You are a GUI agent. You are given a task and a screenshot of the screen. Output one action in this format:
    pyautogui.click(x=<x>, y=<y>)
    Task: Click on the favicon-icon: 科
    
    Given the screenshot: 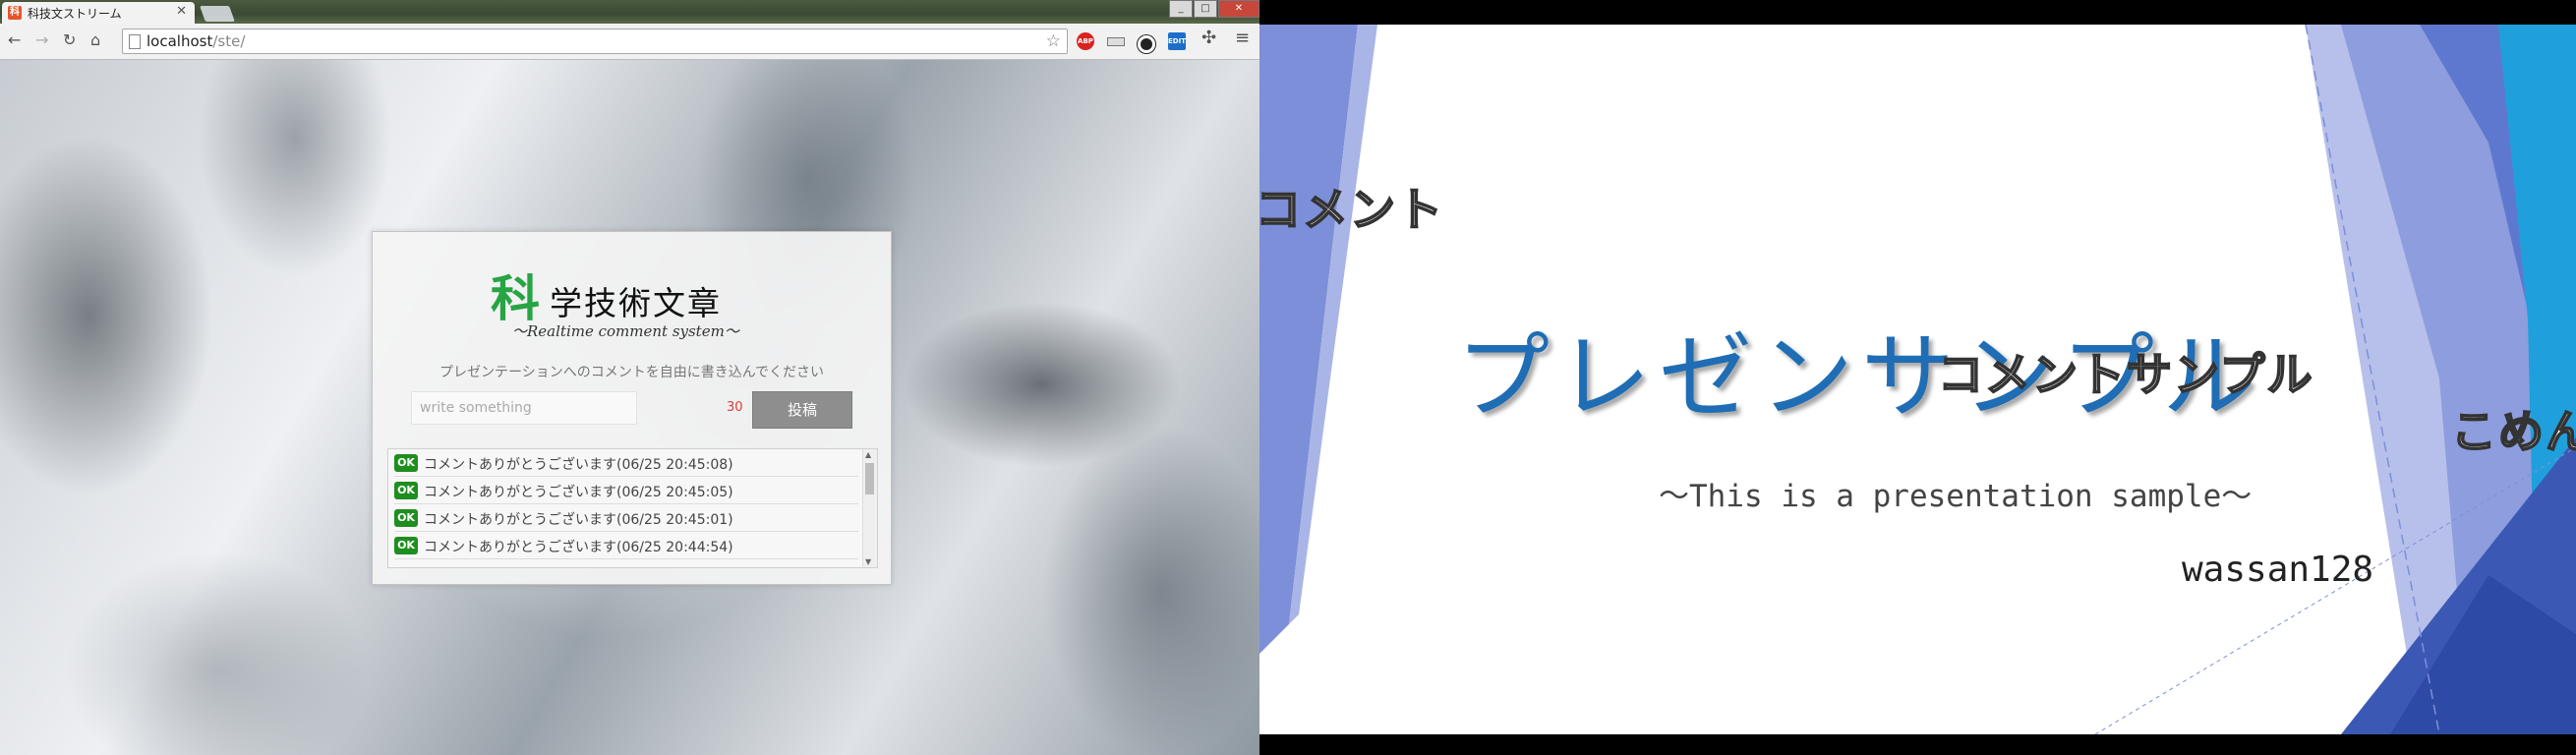 What is the action you would take?
    pyautogui.click(x=15, y=13)
    